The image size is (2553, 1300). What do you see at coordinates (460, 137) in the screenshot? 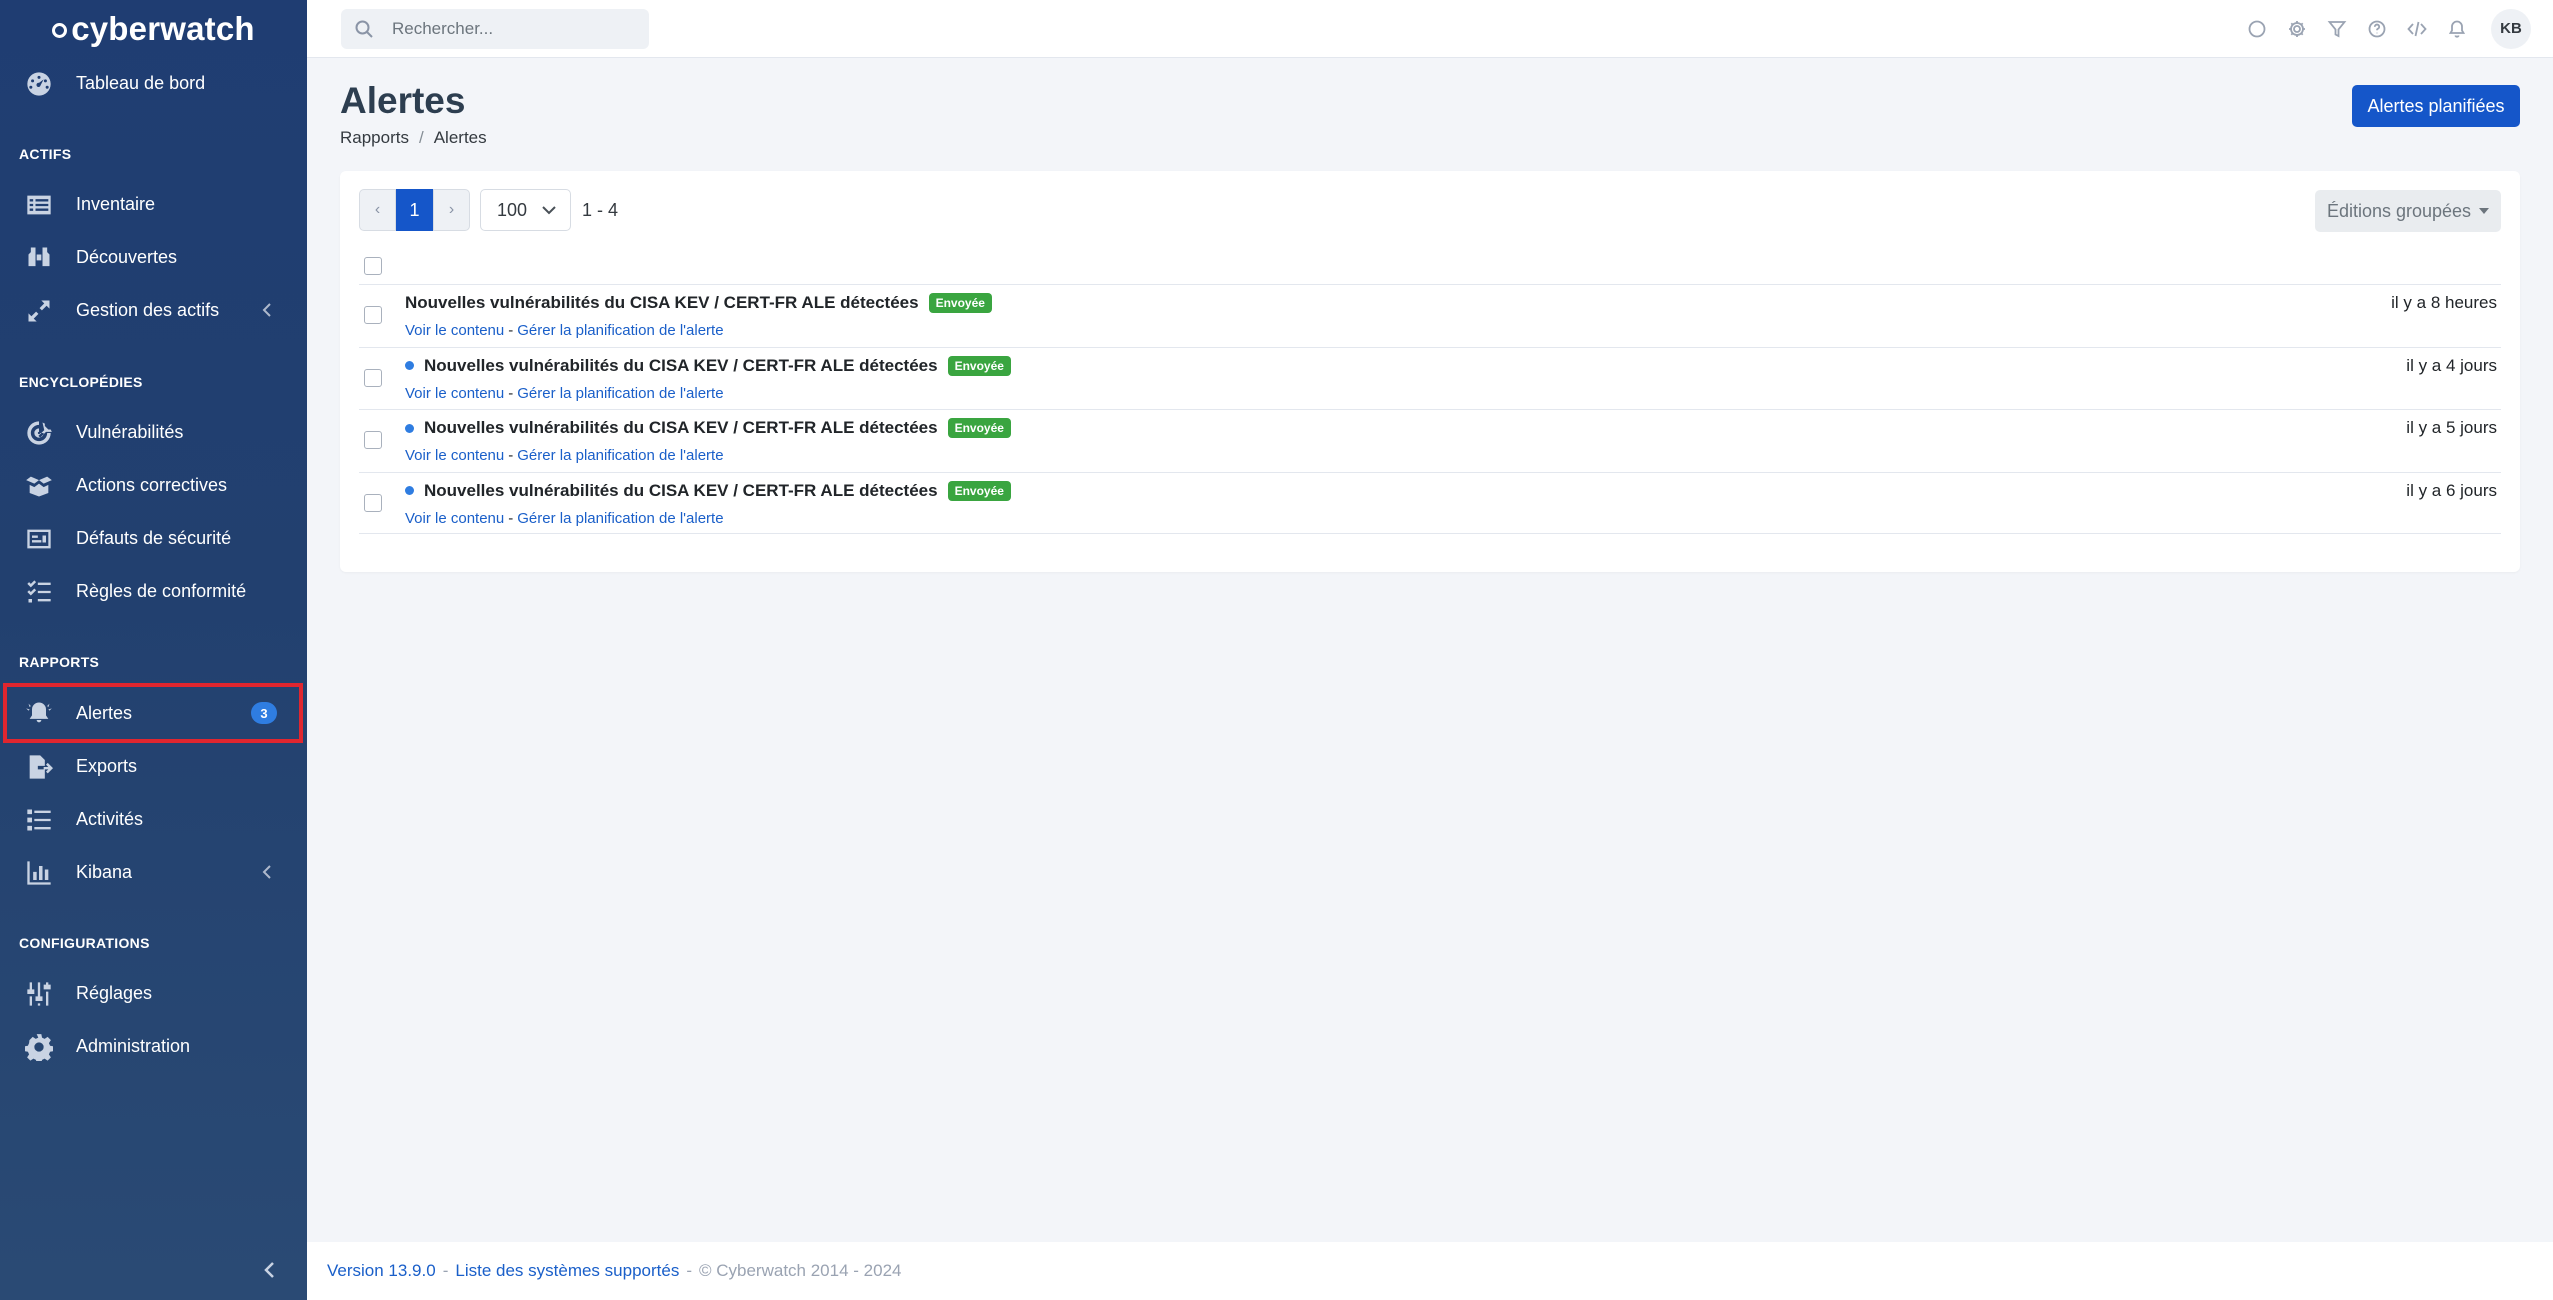
I see `breadcrumb-current: Alertes` at bounding box center [460, 137].